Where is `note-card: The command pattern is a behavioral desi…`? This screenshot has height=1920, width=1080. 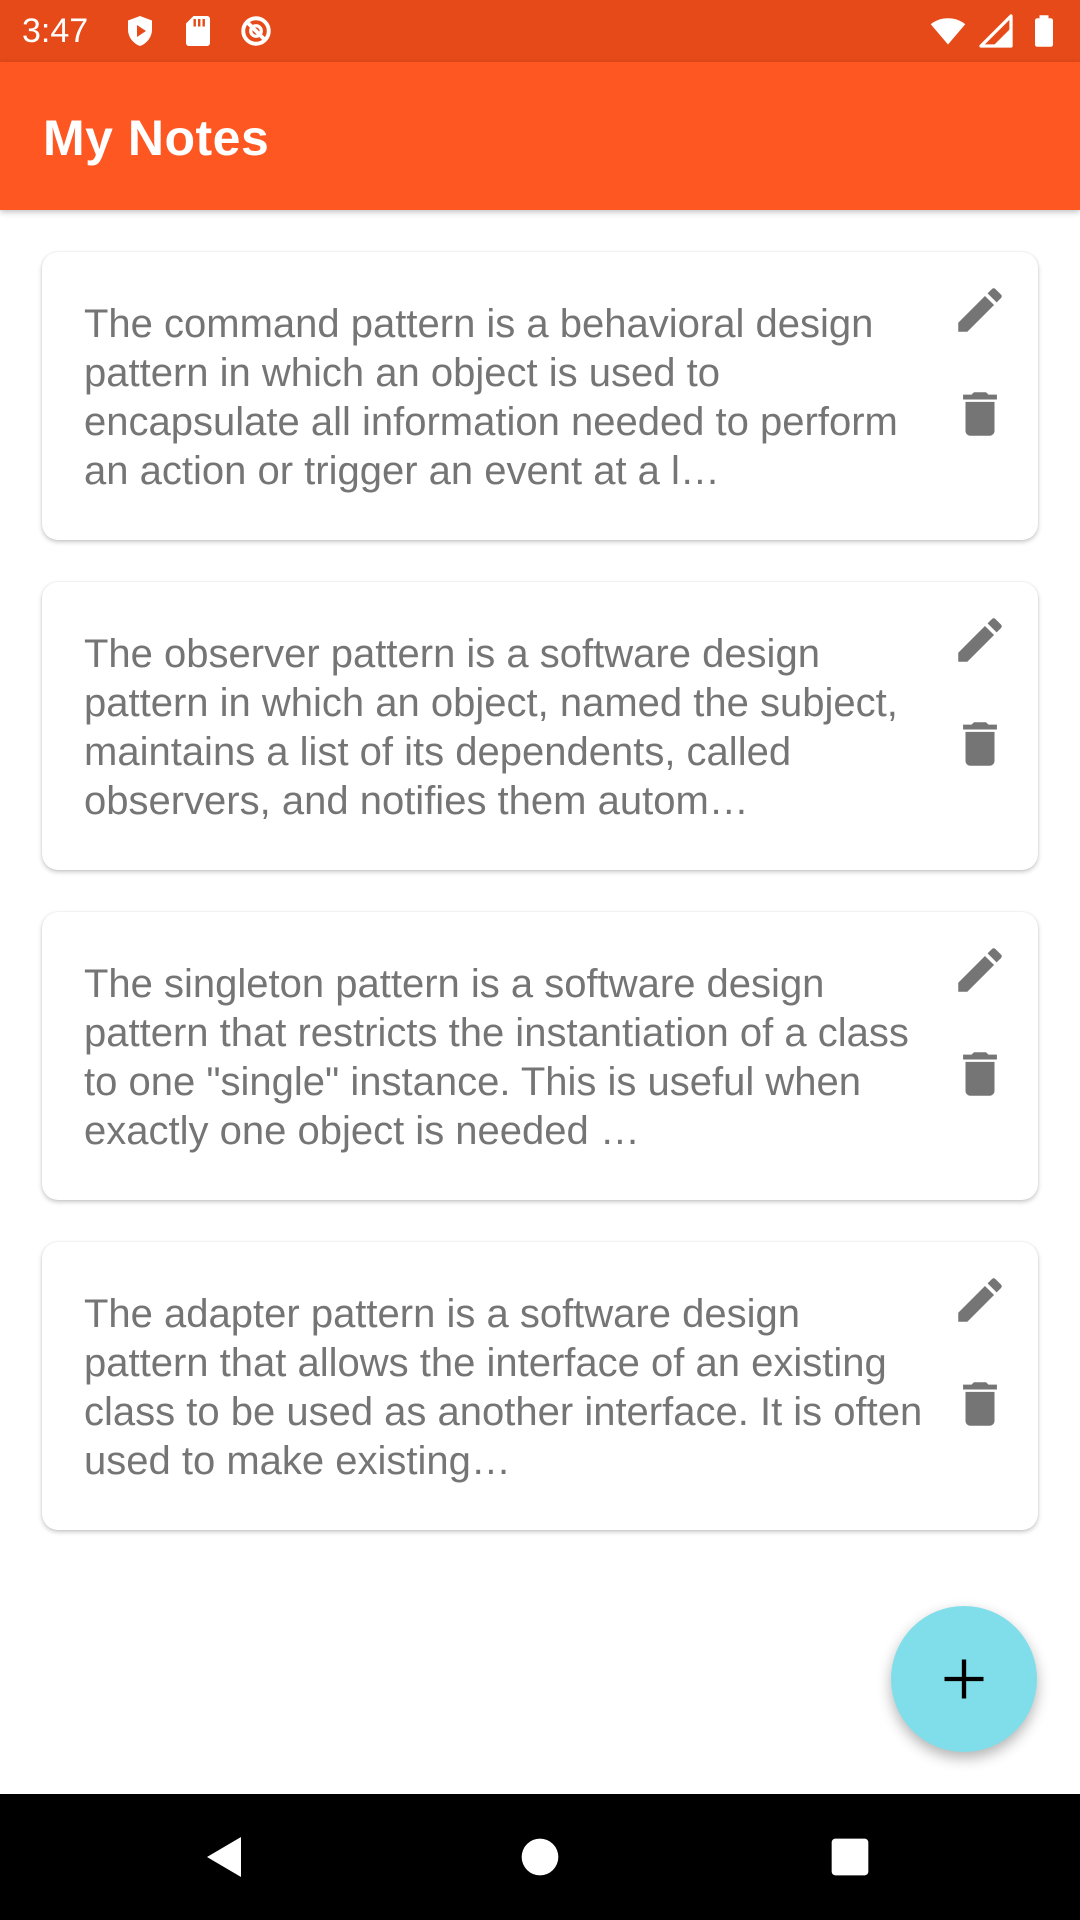
note-card: The command pattern is a behavioral desi… is located at coordinates (540, 396).